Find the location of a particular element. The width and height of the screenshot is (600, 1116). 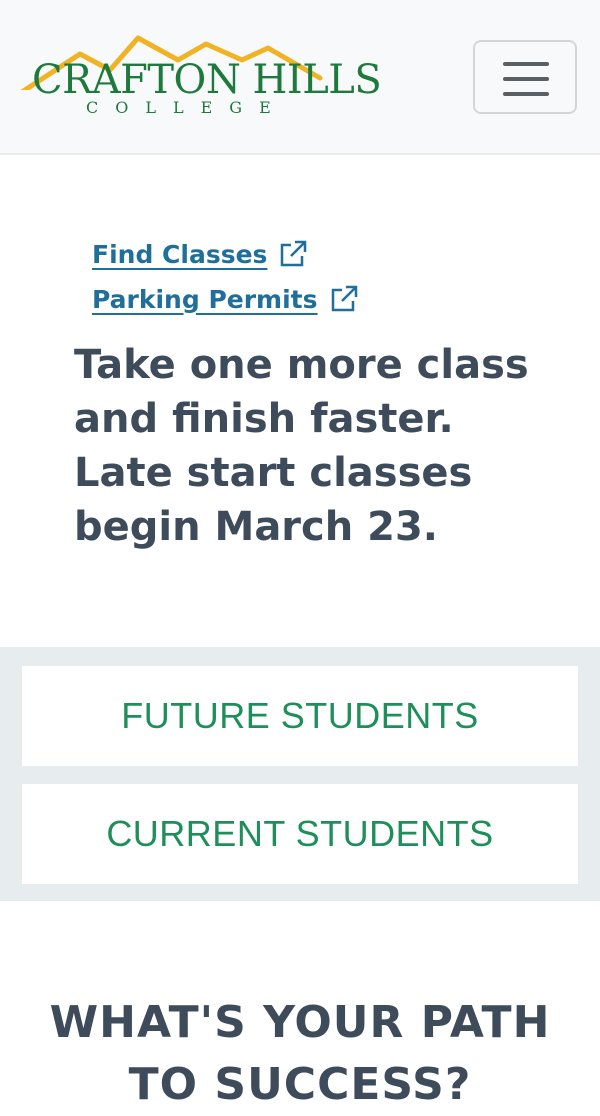

hamburger-menu-button is located at coordinates (525, 77).